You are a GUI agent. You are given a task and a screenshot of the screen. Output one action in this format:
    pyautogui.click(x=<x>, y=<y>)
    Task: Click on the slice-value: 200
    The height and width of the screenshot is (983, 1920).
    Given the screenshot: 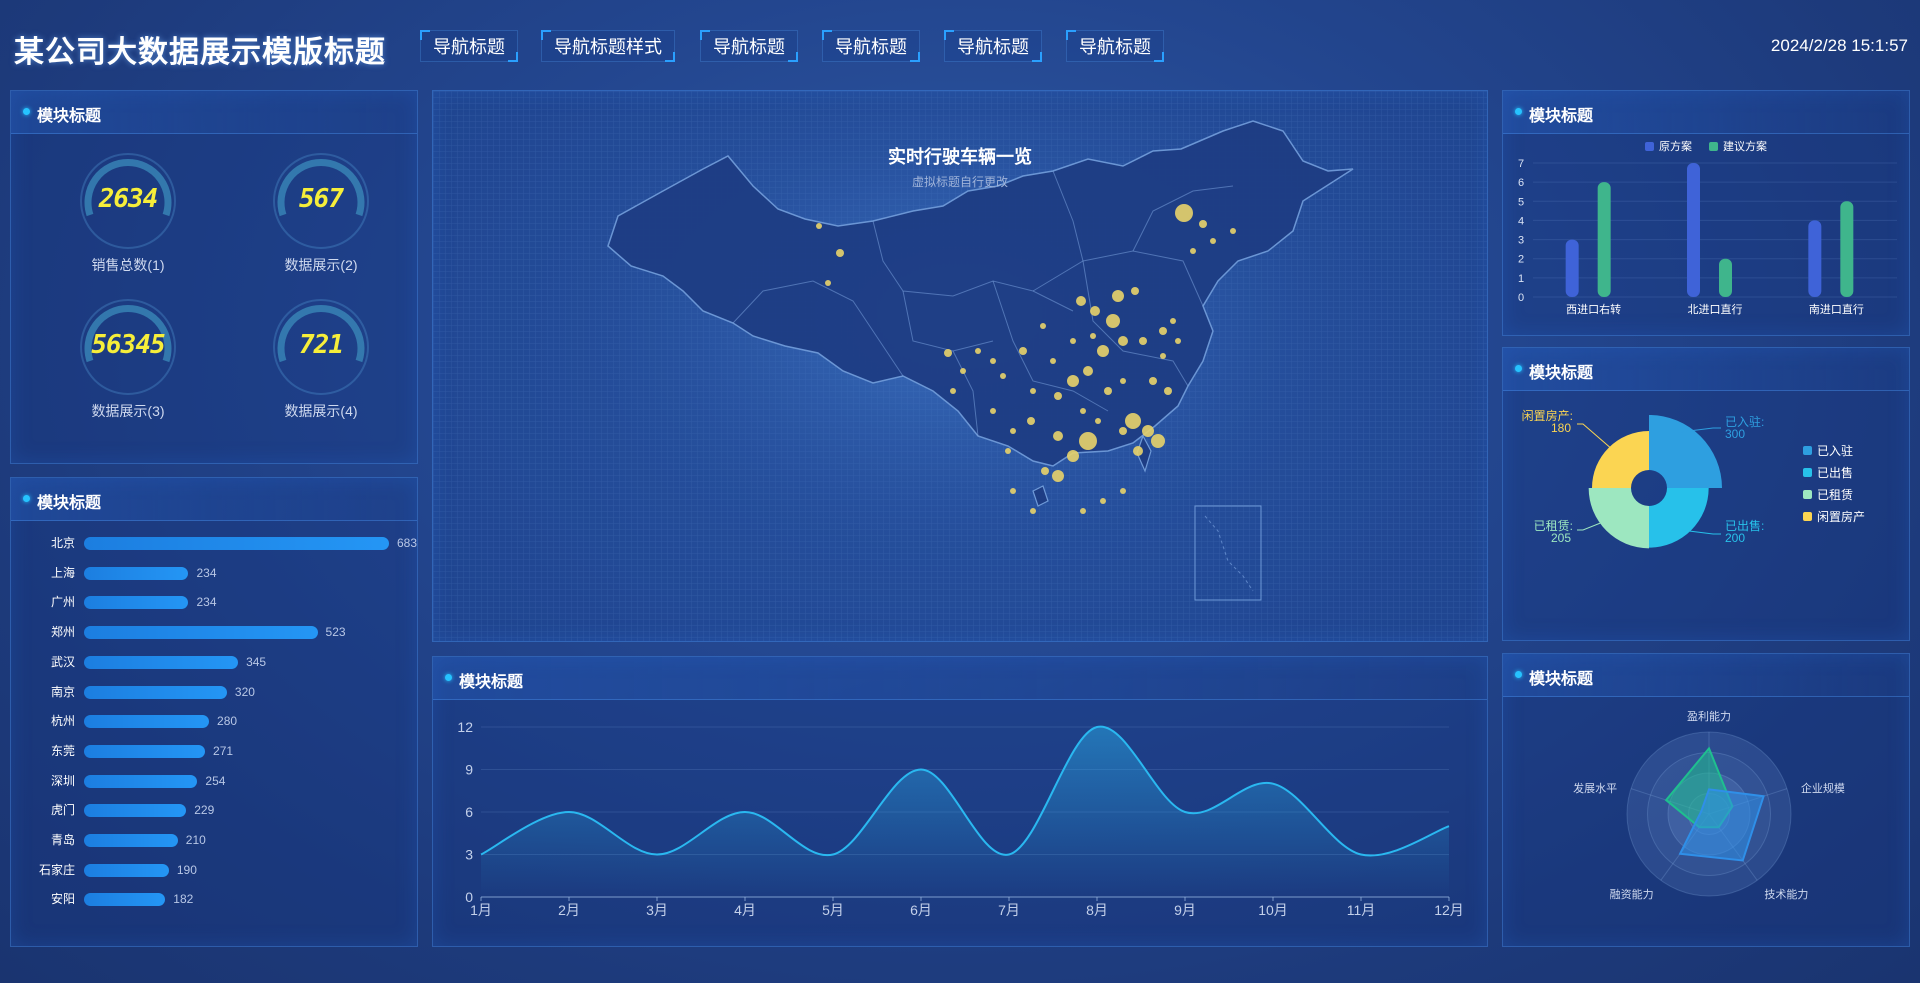 What is the action you would take?
    pyautogui.click(x=1735, y=538)
    